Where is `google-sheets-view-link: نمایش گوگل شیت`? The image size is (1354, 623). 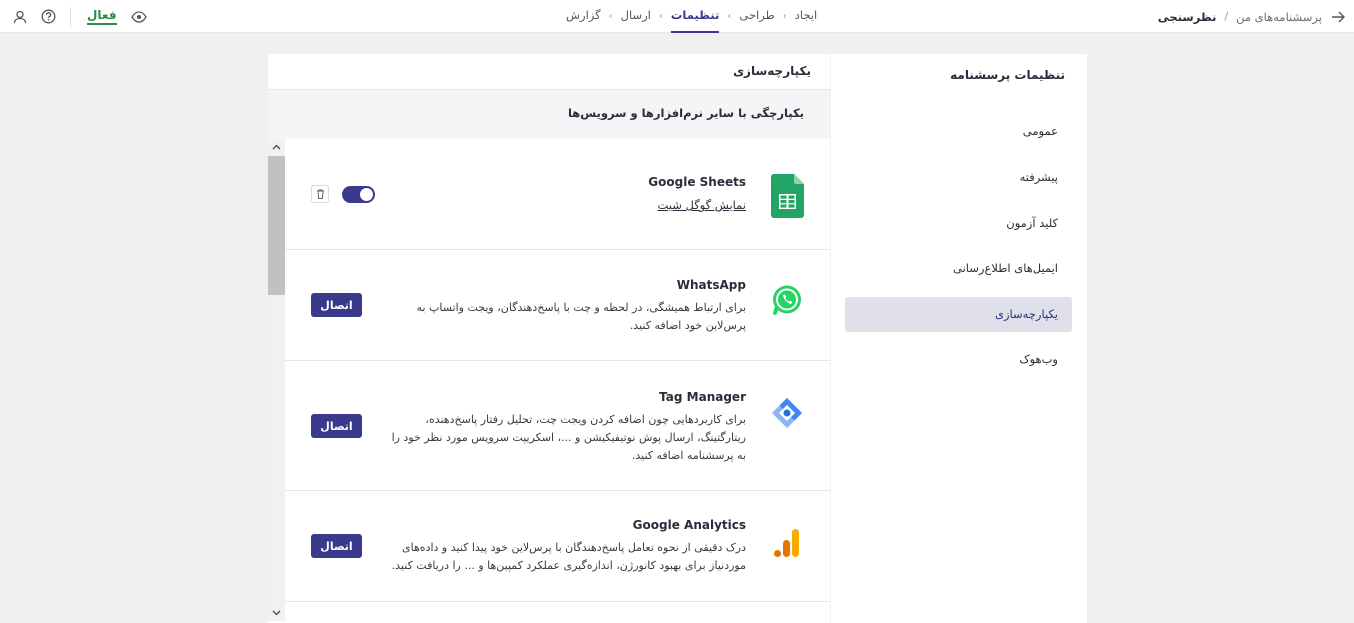 google-sheets-view-link: نمایش گوگل شیت is located at coordinates (701, 205).